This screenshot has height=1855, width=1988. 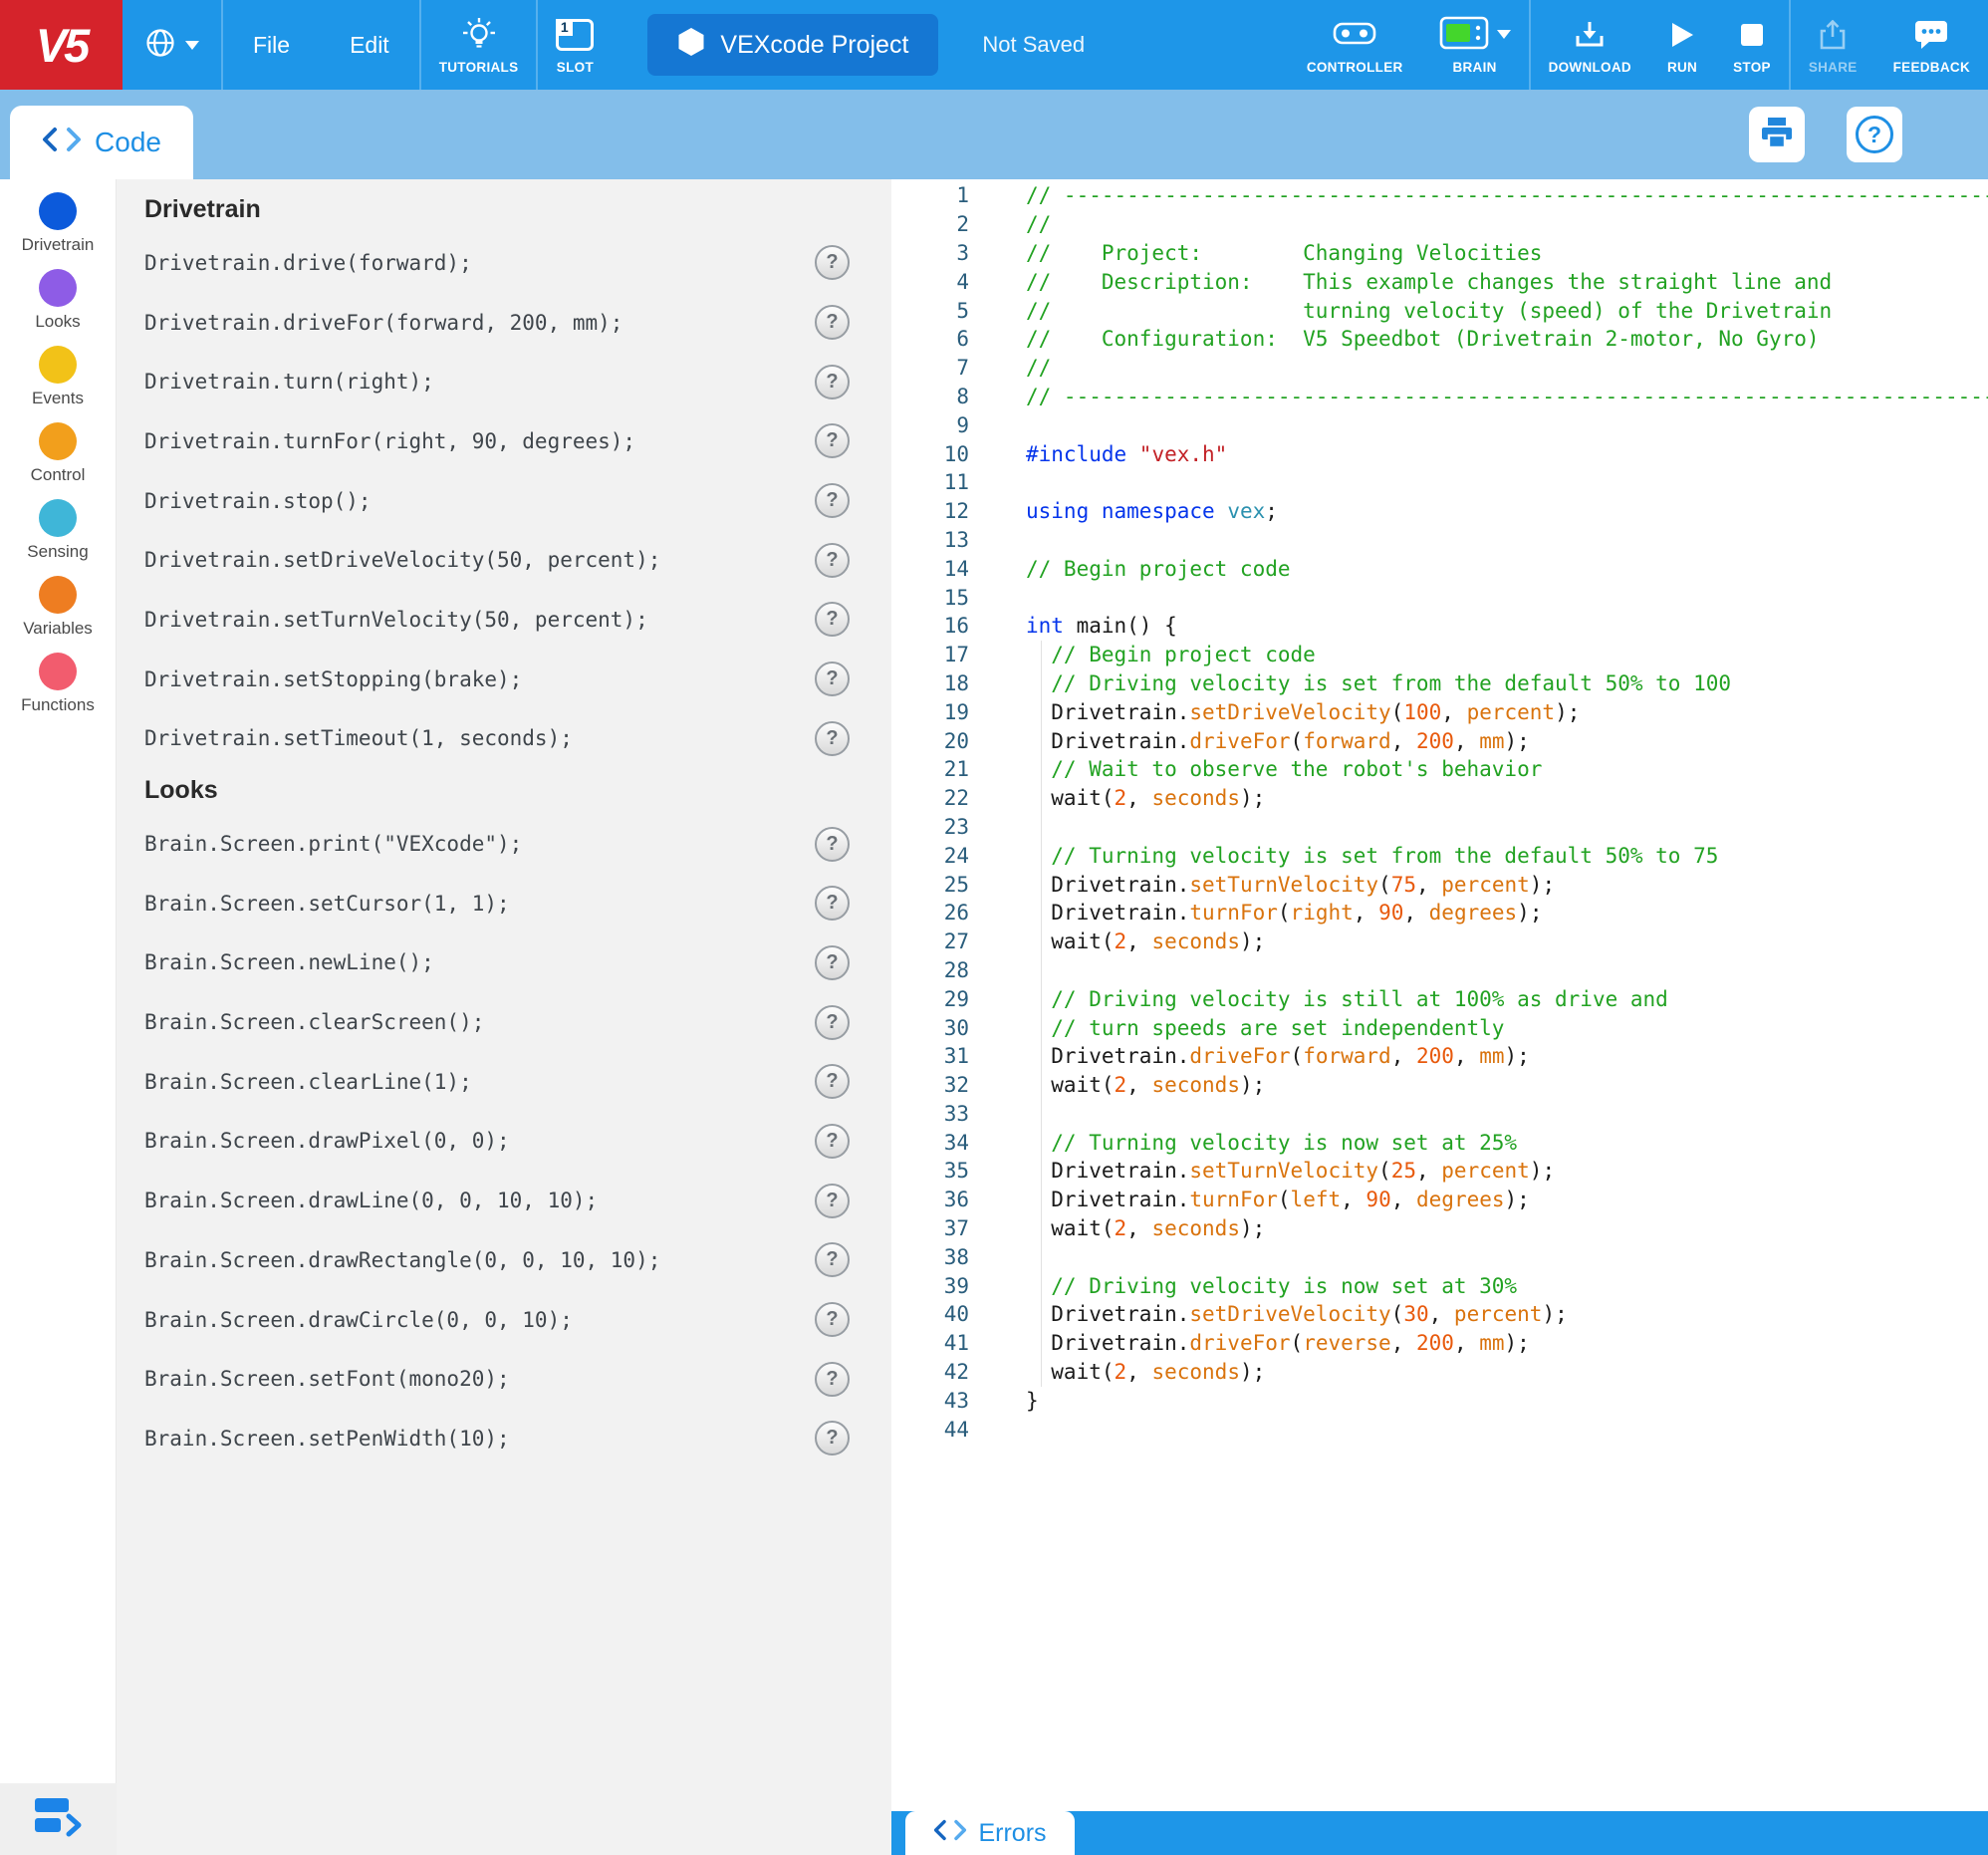 What do you see at coordinates (58, 607) in the screenshot?
I see `sidebar-item-variables: Variables` at bounding box center [58, 607].